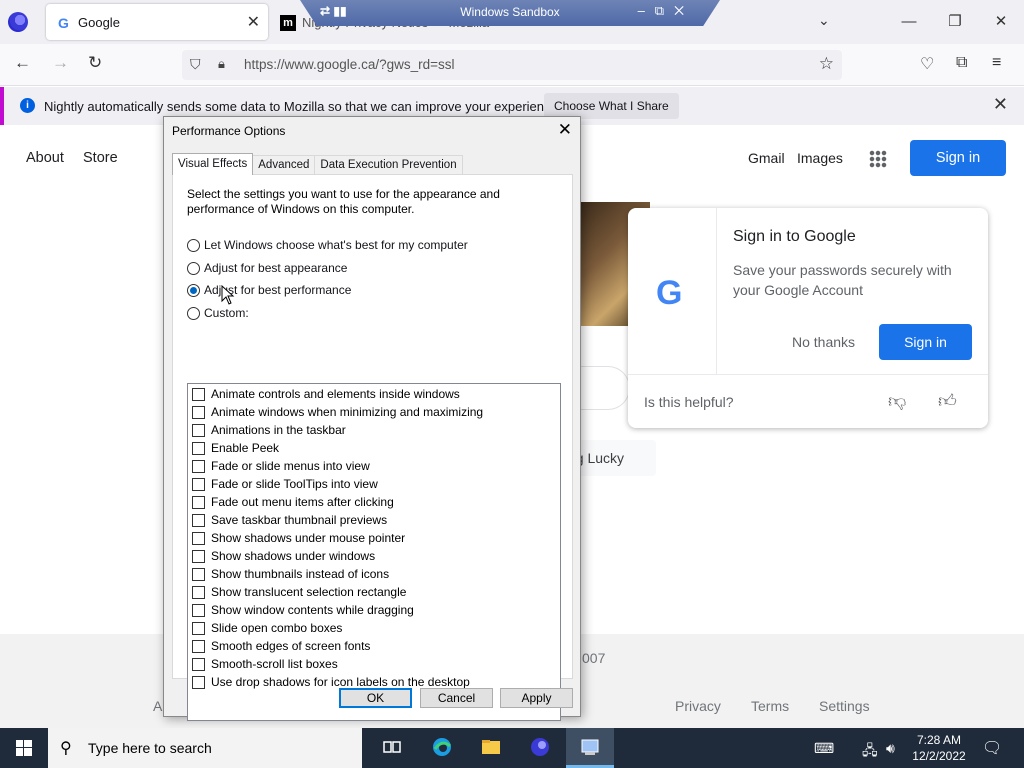  Describe the element at coordinates (22, 63) in the screenshot. I see `back-icon: ←` at that location.